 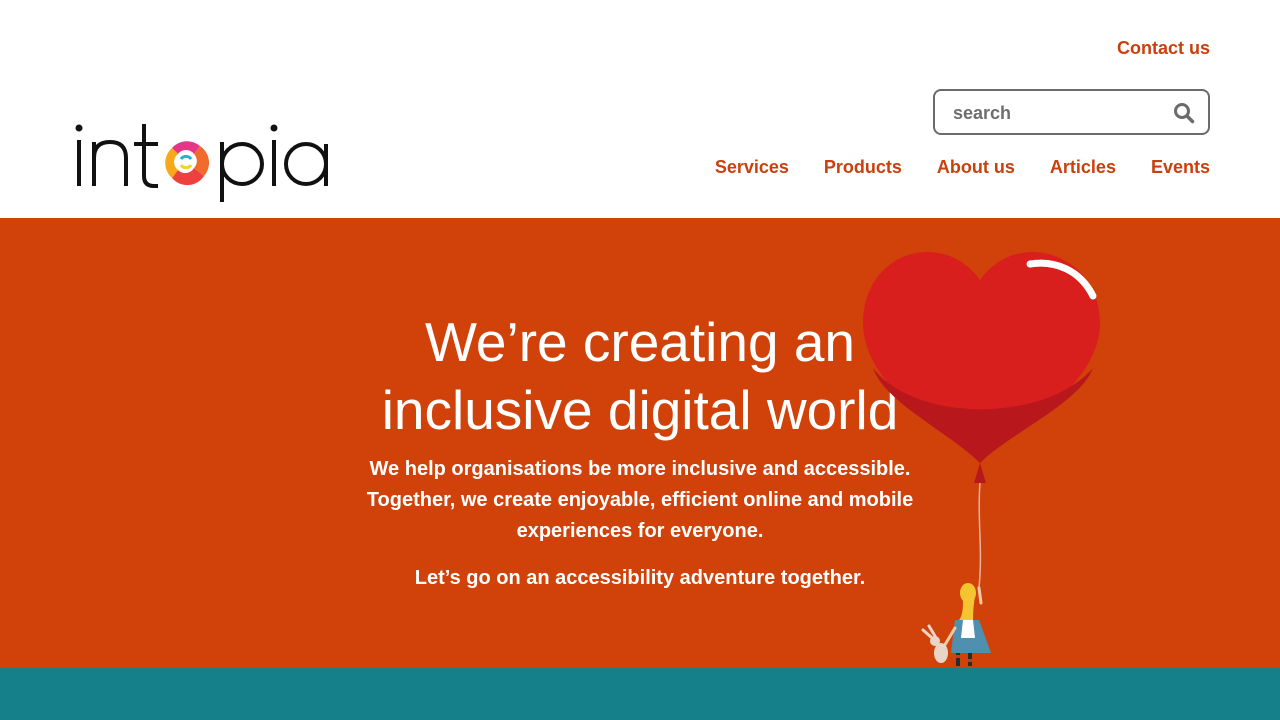 I want to click on search-box, so click(x=1071, y=112).